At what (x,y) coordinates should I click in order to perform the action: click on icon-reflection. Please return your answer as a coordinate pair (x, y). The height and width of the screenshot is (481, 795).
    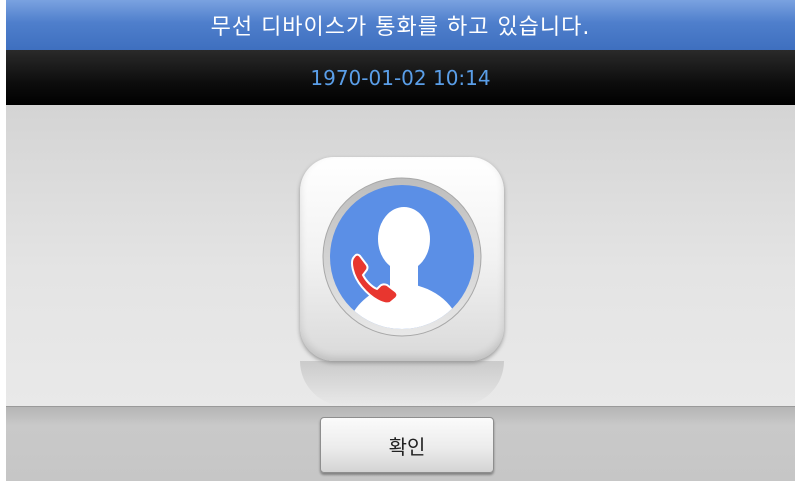
    Looking at the image, I should click on (402, 383).